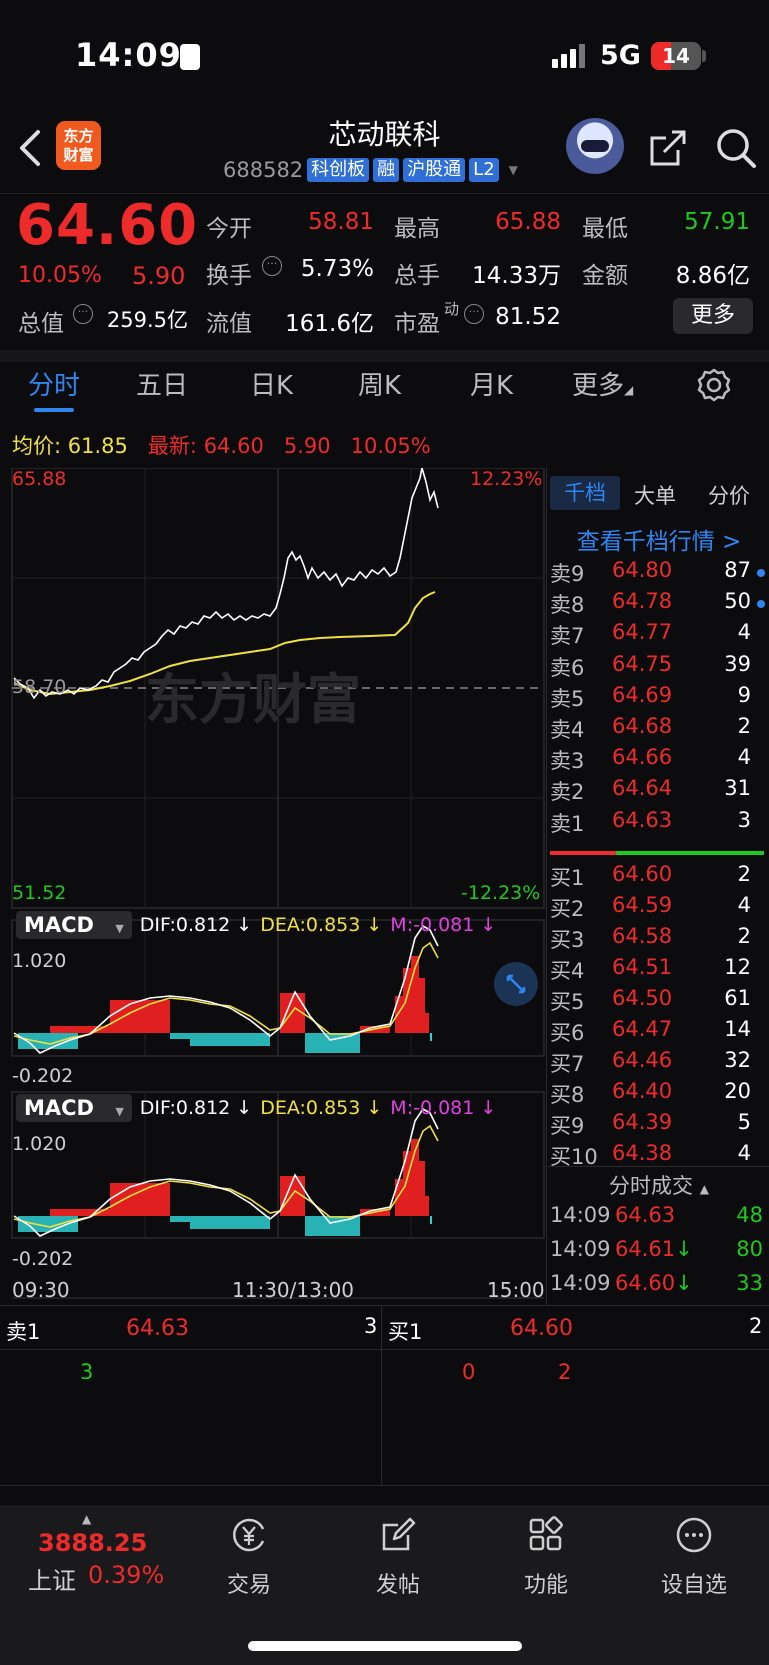 This screenshot has width=769, height=1665. What do you see at coordinates (196, 1108) in the screenshot?
I see `macd-dif-2: DIF:0.812 ↓` at bounding box center [196, 1108].